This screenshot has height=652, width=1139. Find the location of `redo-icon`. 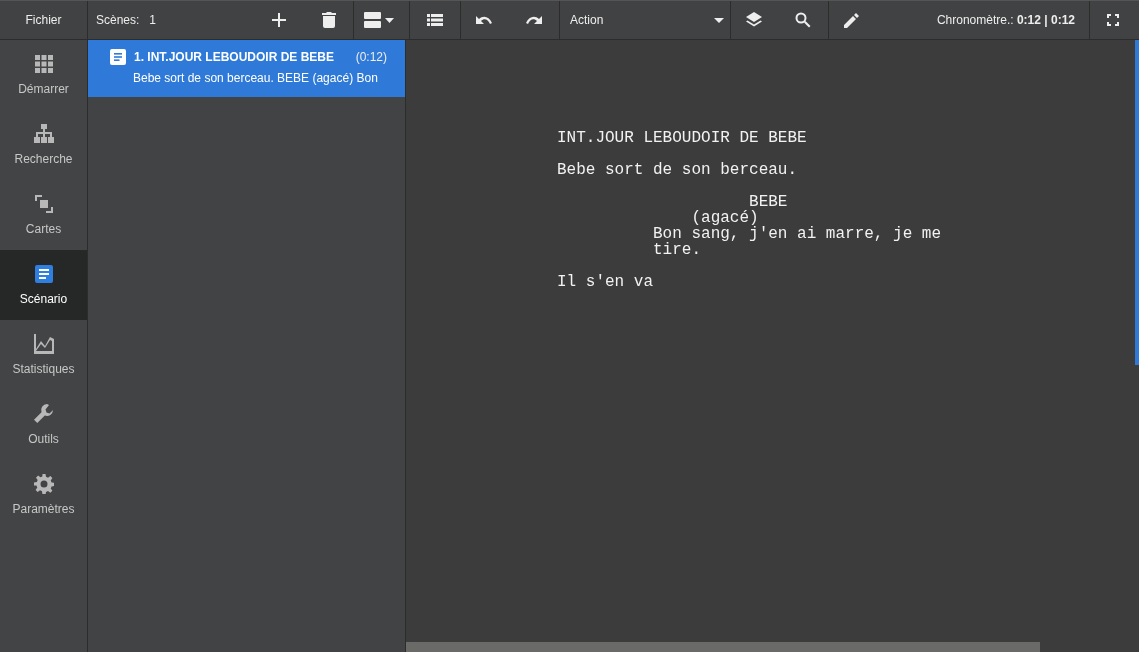

redo-icon is located at coordinates (534, 20).